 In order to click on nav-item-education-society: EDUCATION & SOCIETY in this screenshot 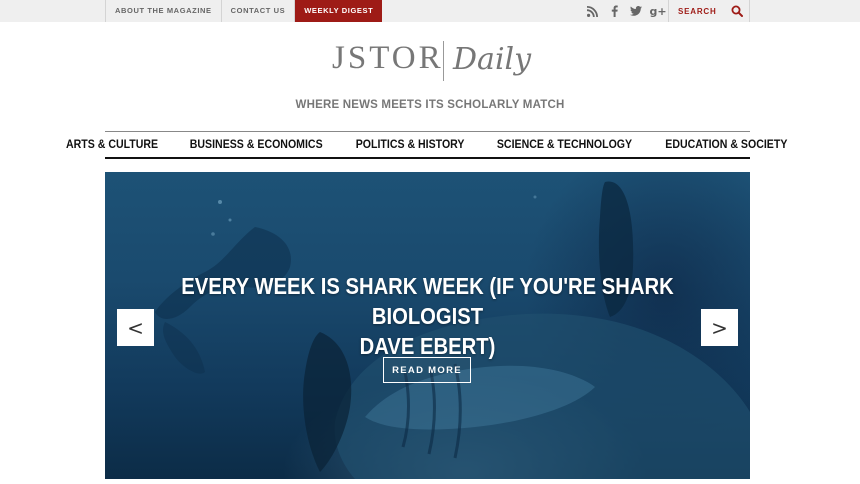, I will do `click(726, 145)`.